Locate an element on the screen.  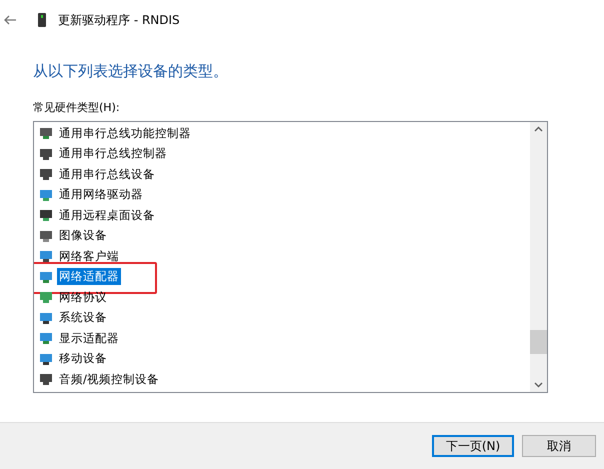
list-item: 显示适配器 is located at coordinates (89, 338).